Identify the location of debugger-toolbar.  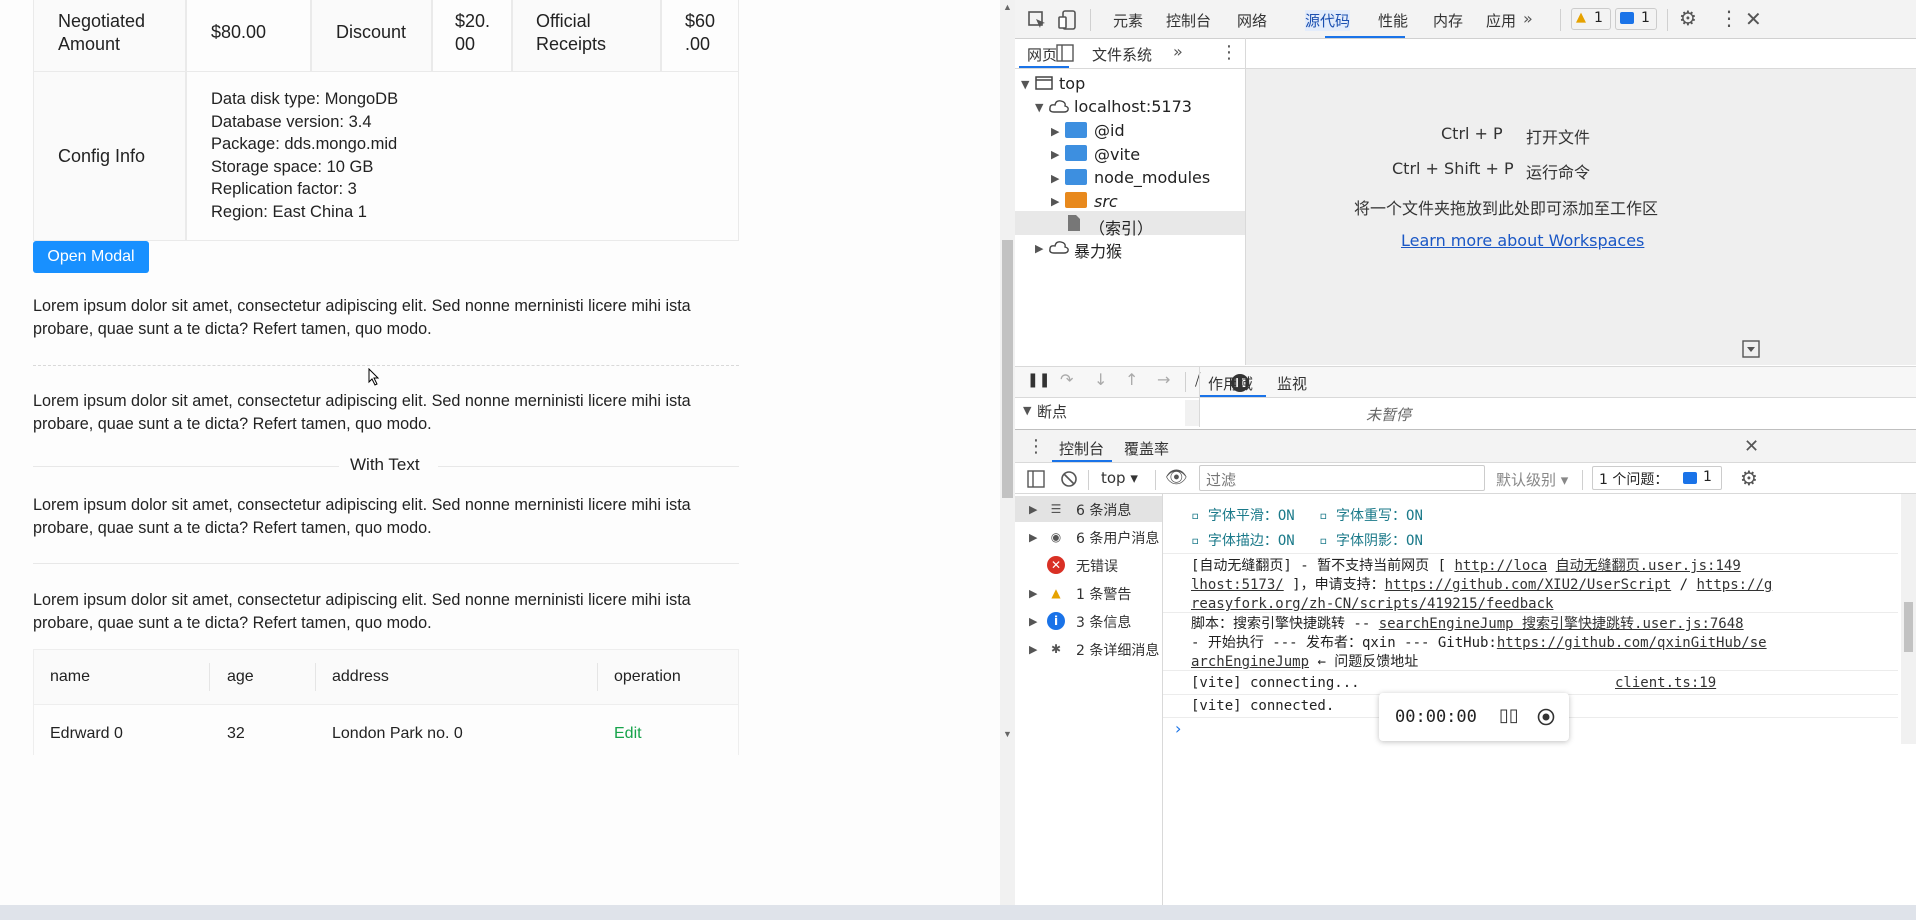
(1465, 382).